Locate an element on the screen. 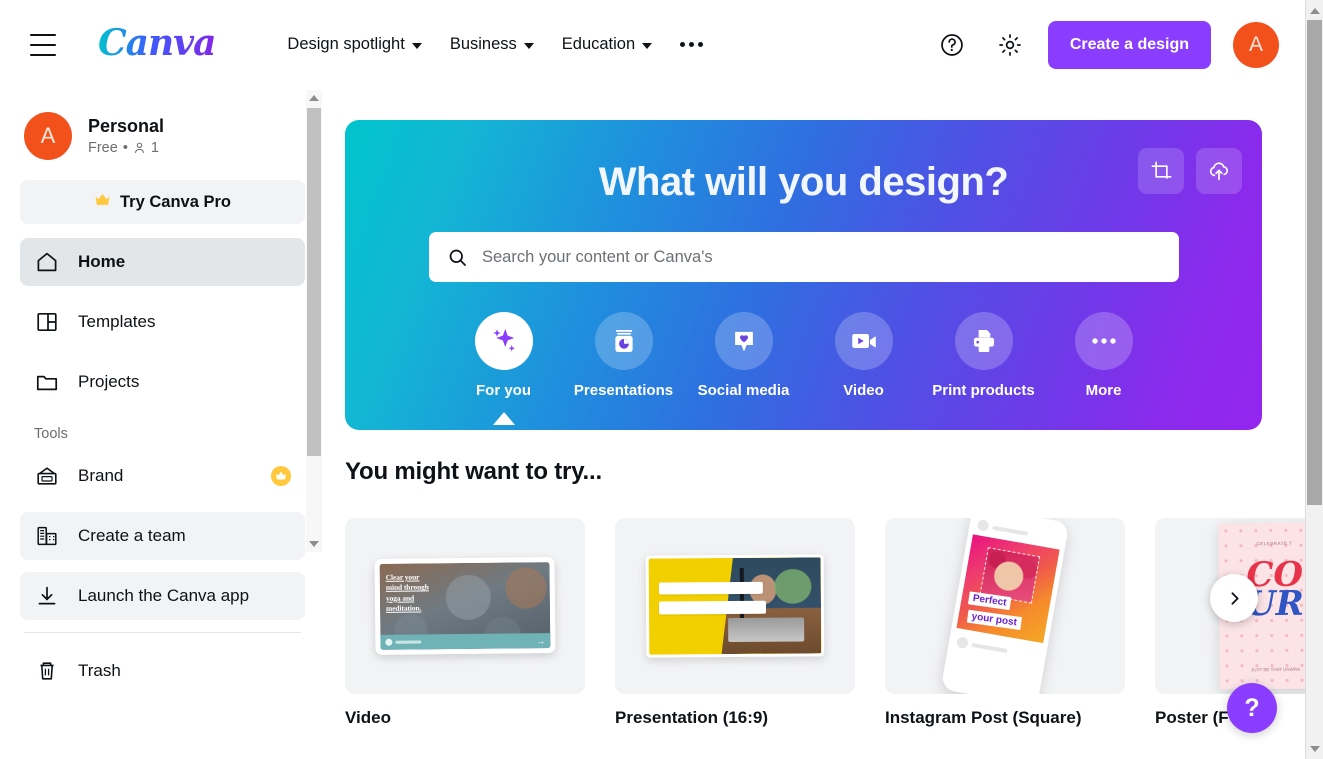 The width and height of the screenshot is (1323, 759). header-actions: Create a design A is located at coordinates (1105, 44).